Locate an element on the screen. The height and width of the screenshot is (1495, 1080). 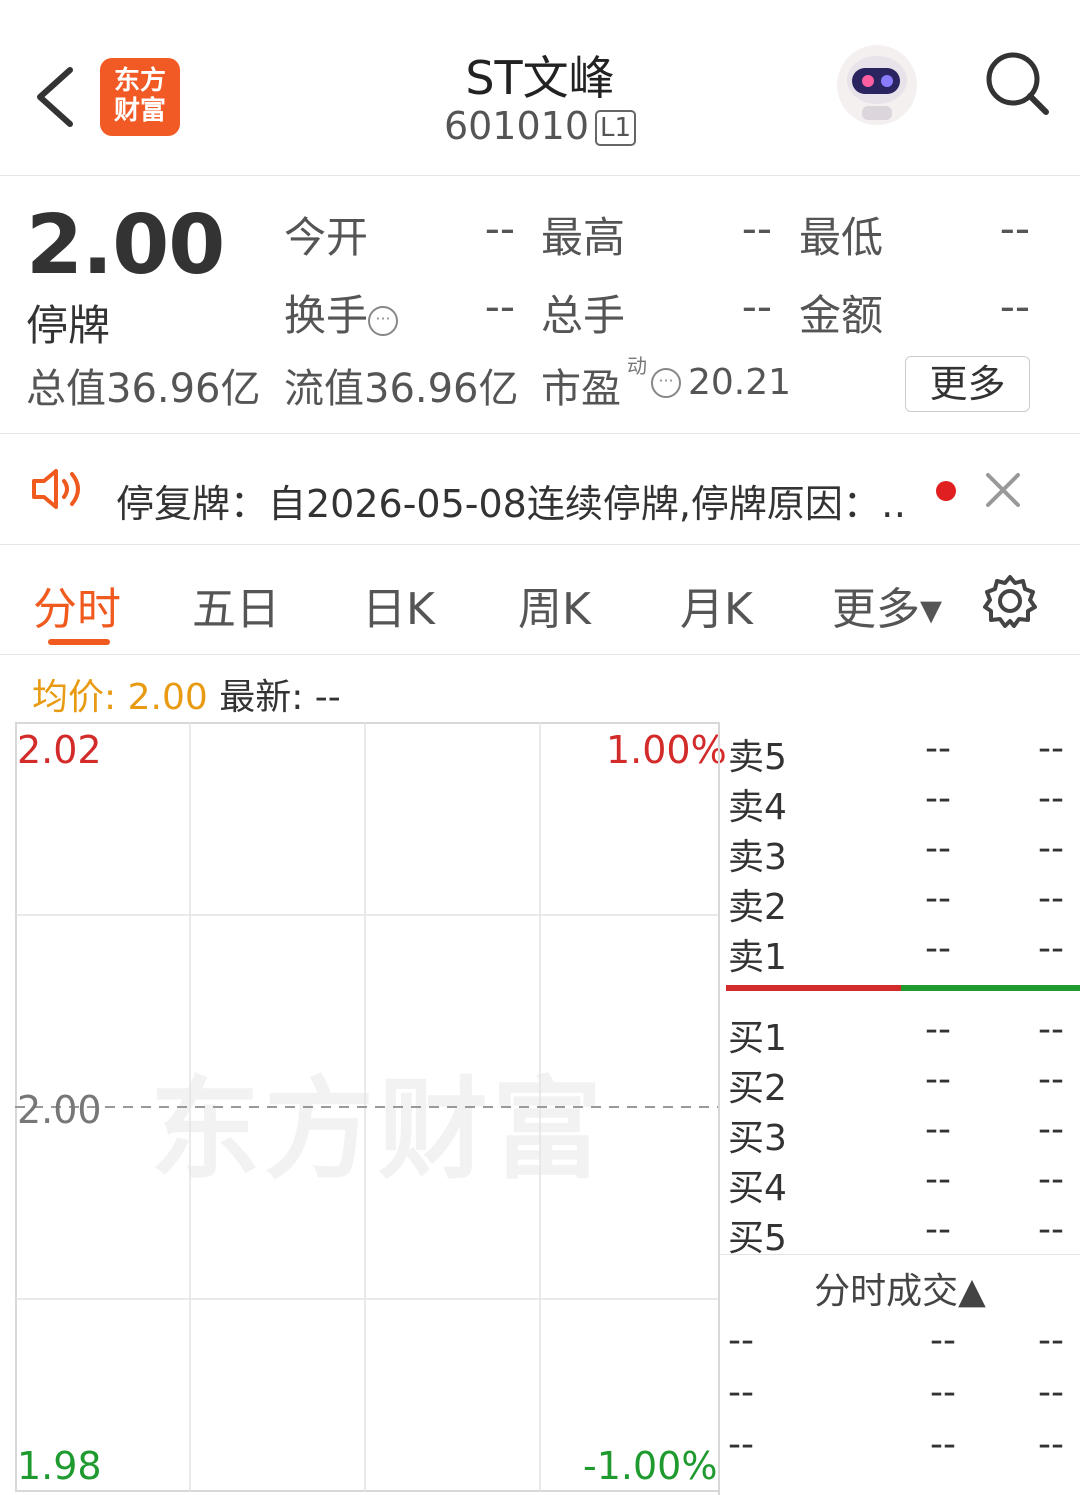
pe-label: 市盈 is located at coordinates (581, 389).